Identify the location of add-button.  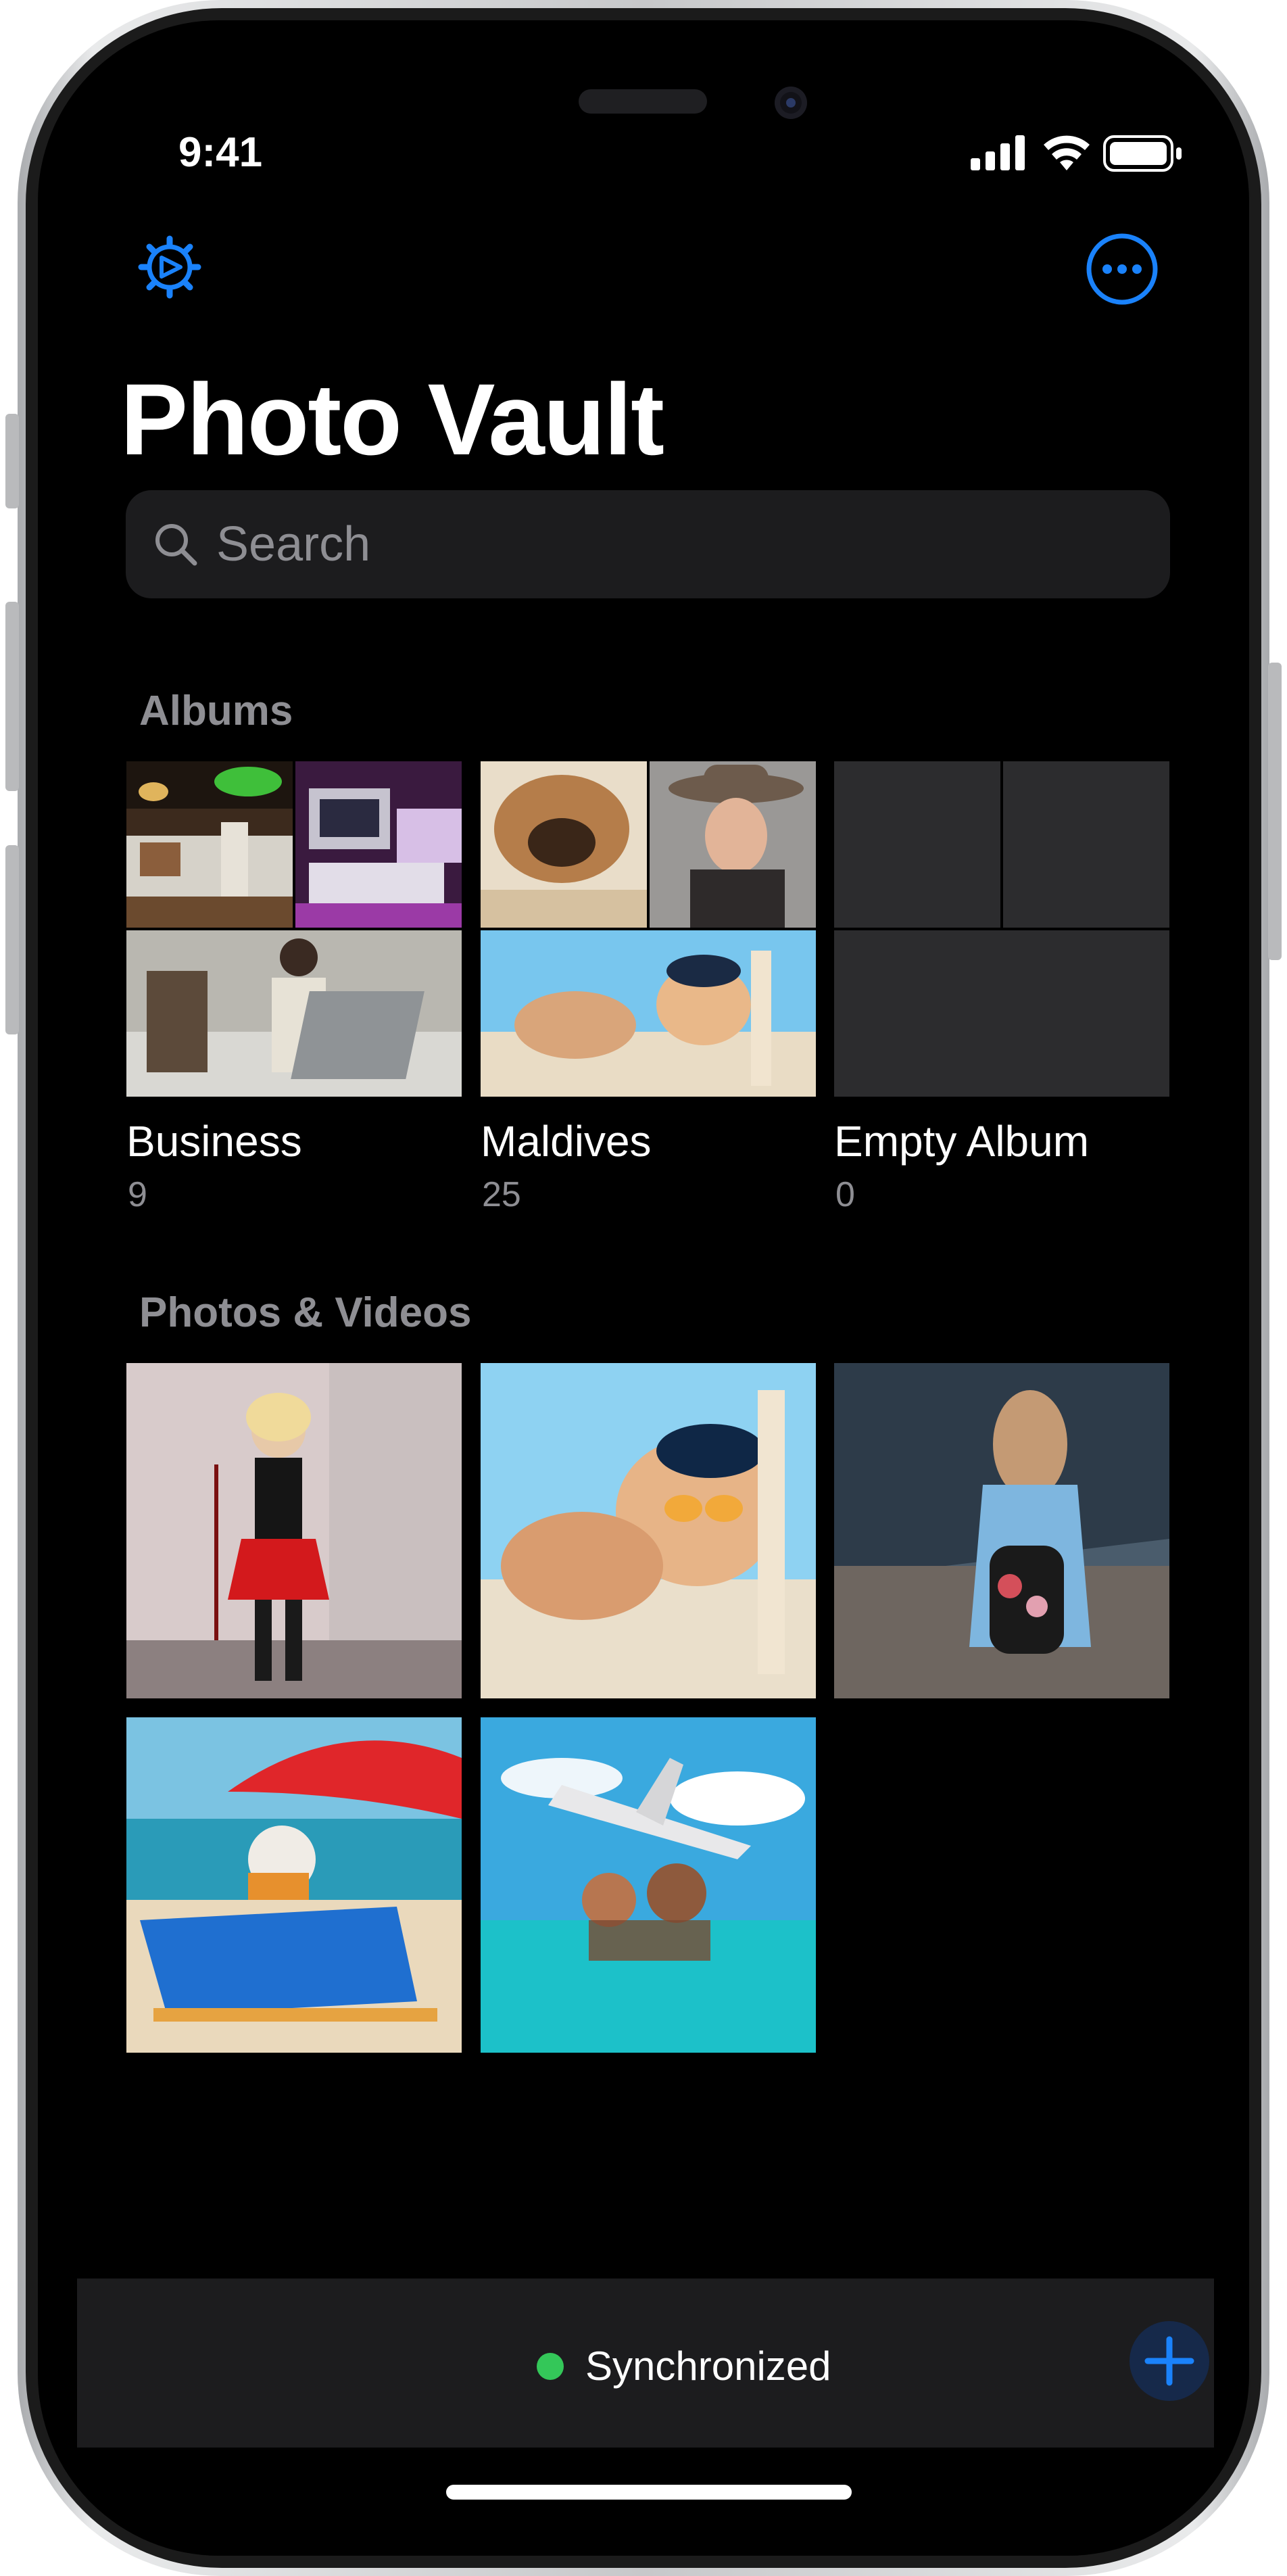
(1169, 2361).